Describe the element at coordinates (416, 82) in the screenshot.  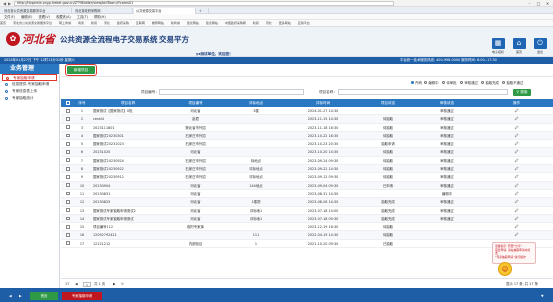
I see `status-radio-all: 所有` at that location.